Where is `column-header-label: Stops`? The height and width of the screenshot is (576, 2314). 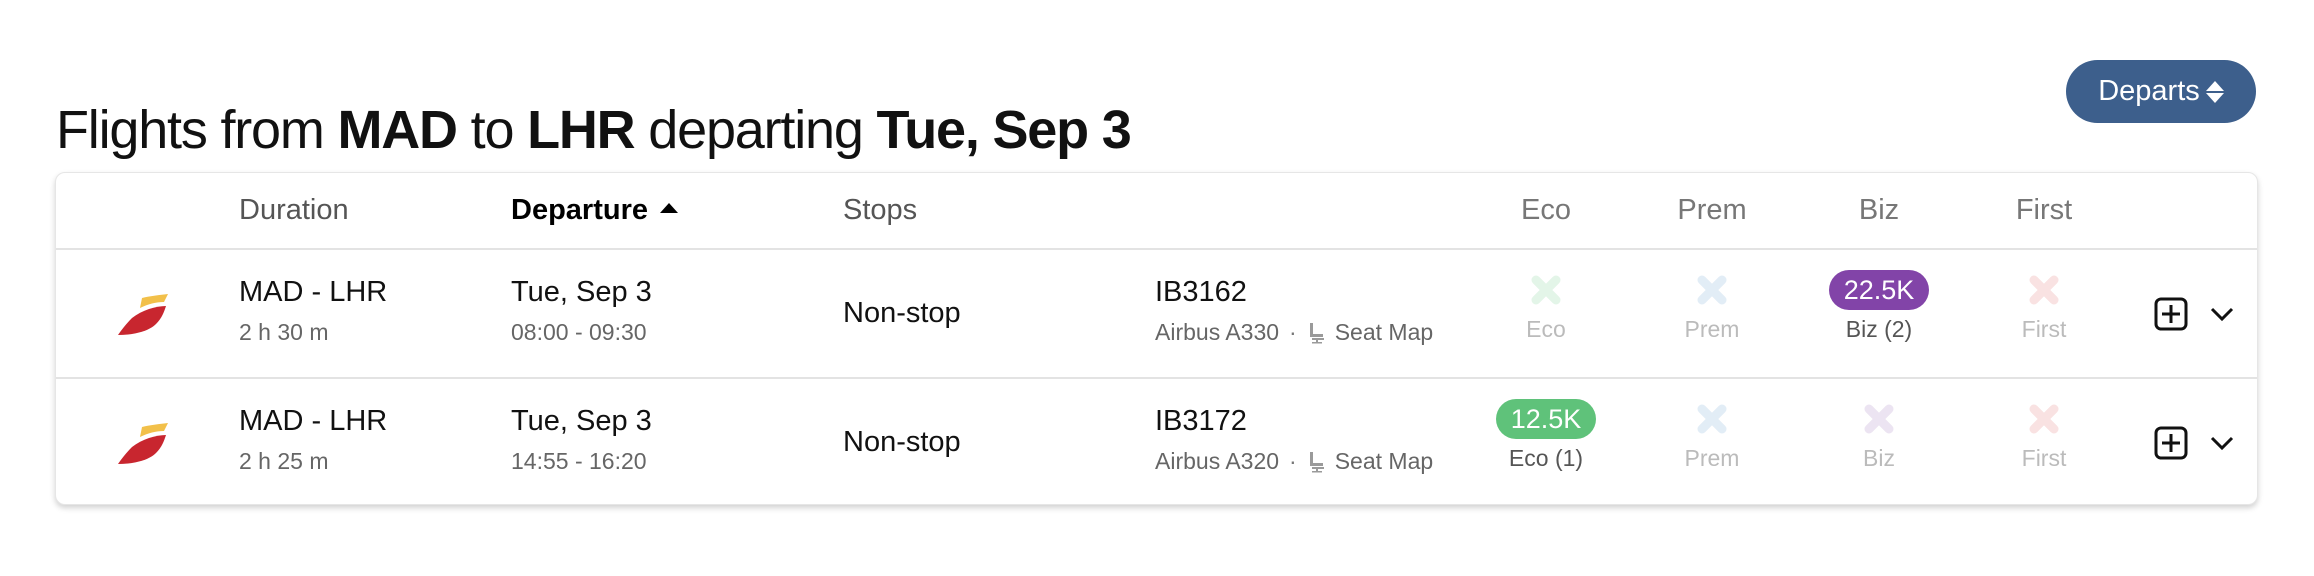 column-header-label: Stops is located at coordinates (880, 210).